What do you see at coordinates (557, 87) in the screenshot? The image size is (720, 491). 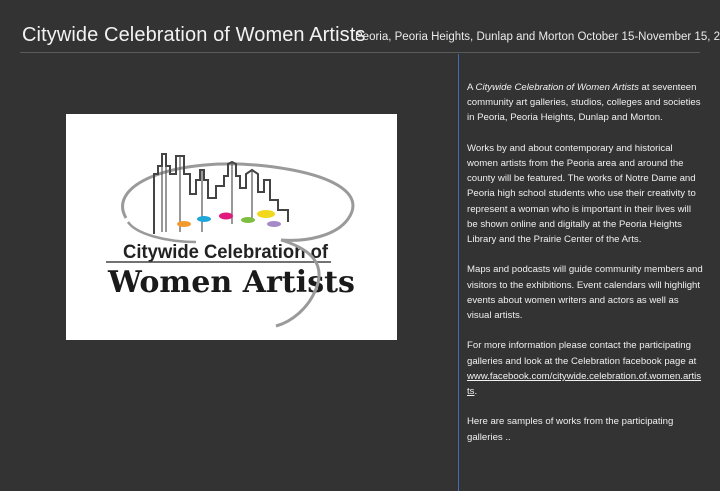 I see `event-name-emphasis: Citywide Celebration of Women Artists` at bounding box center [557, 87].